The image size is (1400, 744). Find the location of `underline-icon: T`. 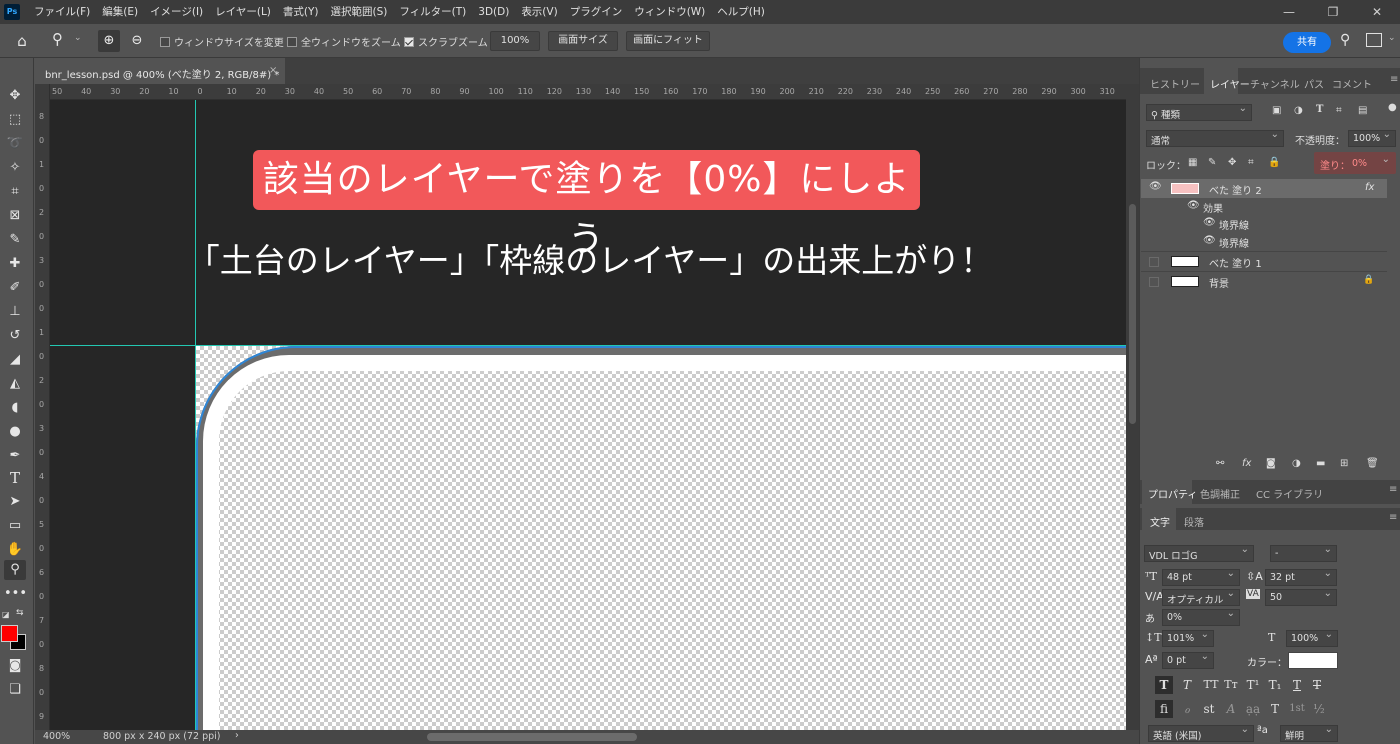

underline-icon: T is located at coordinates (1297, 685).